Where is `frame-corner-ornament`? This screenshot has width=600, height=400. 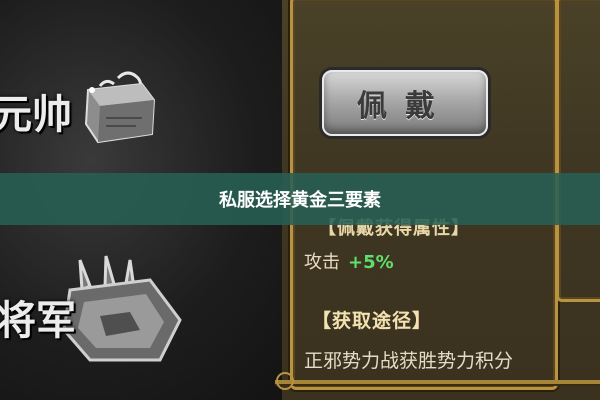
frame-corner-ornament is located at coordinates (285, 381).